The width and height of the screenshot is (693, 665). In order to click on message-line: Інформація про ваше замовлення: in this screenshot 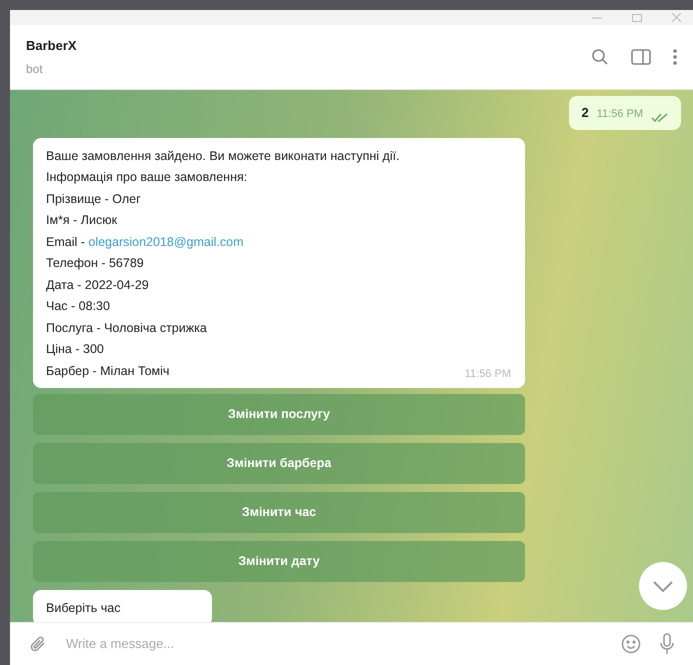, I will do `click(147, 177)`.